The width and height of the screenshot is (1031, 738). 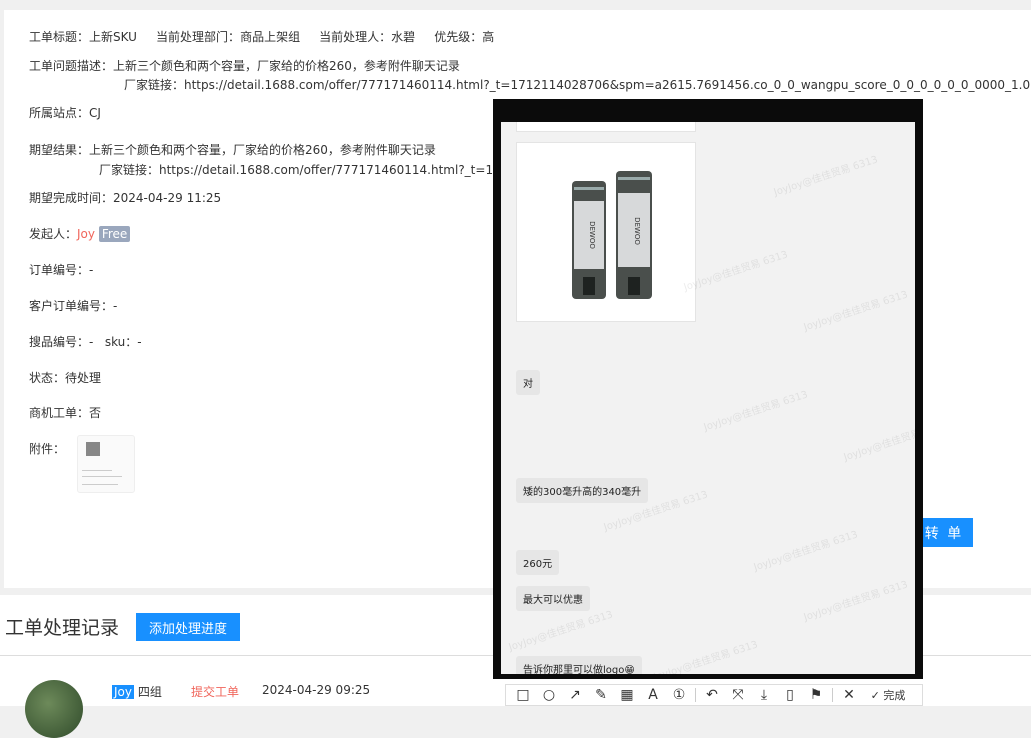 I want to click on order-value: -, so click(x=91, y=270).